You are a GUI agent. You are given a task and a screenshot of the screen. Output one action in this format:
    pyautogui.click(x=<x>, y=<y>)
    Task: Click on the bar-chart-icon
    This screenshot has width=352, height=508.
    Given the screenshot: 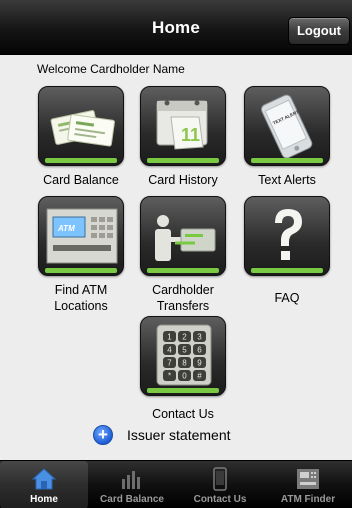 What is the action you would take?
    pyautogui.click(x=131, y=480)
    